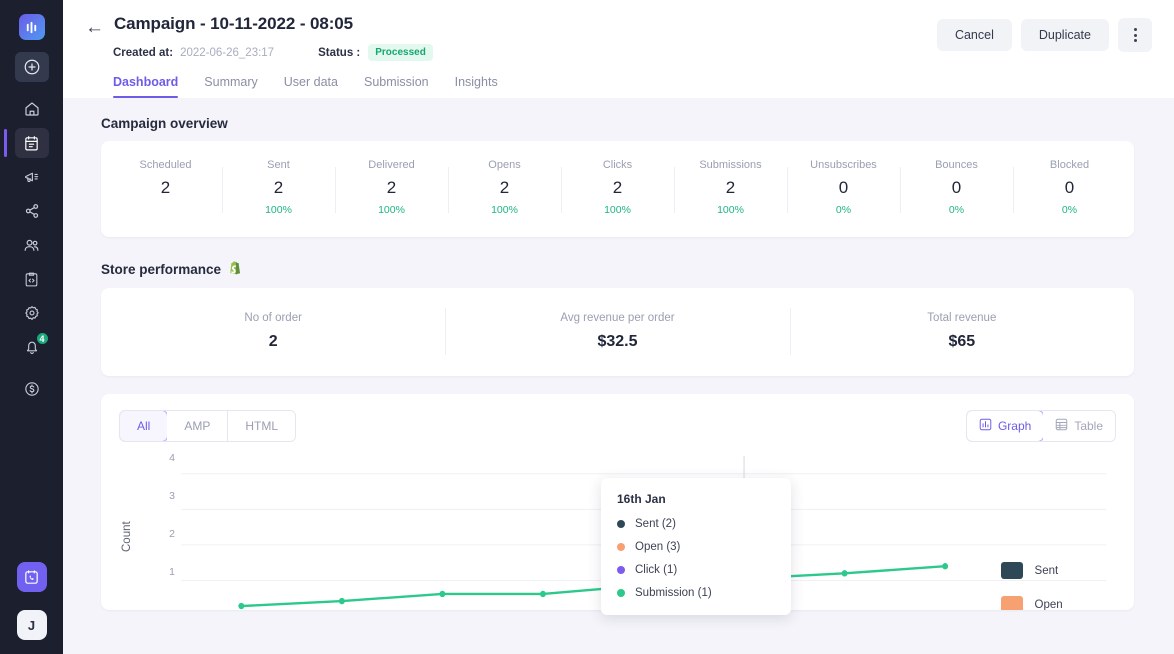 Image resolution: width=1174 pixels, height=654 pixels. What do you see at coordinates (165, 165) in the screenshot?
I see `metric-label: Scheduled` at bounding box center [165, 165].